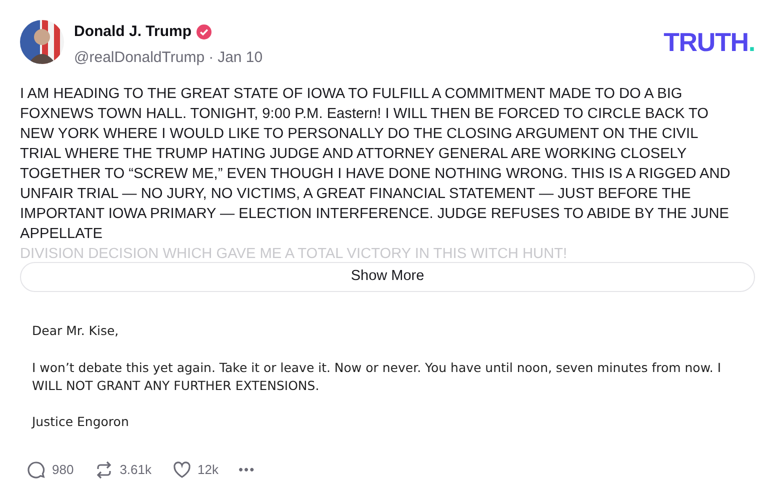  I want to click on show-more-button: Show More, so click(387, 277).